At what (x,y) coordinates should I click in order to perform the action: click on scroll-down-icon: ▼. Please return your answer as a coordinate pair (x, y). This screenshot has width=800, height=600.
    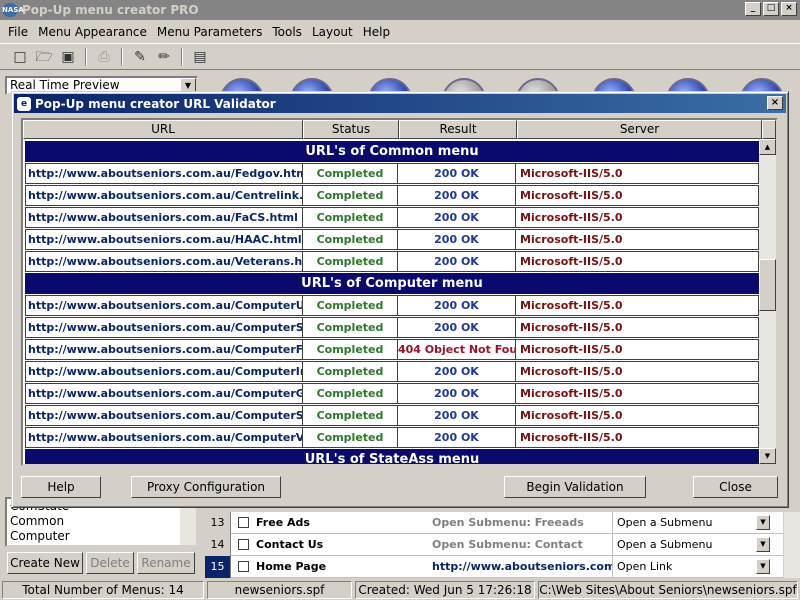
    Looking at the image, I should click on (767, 456).